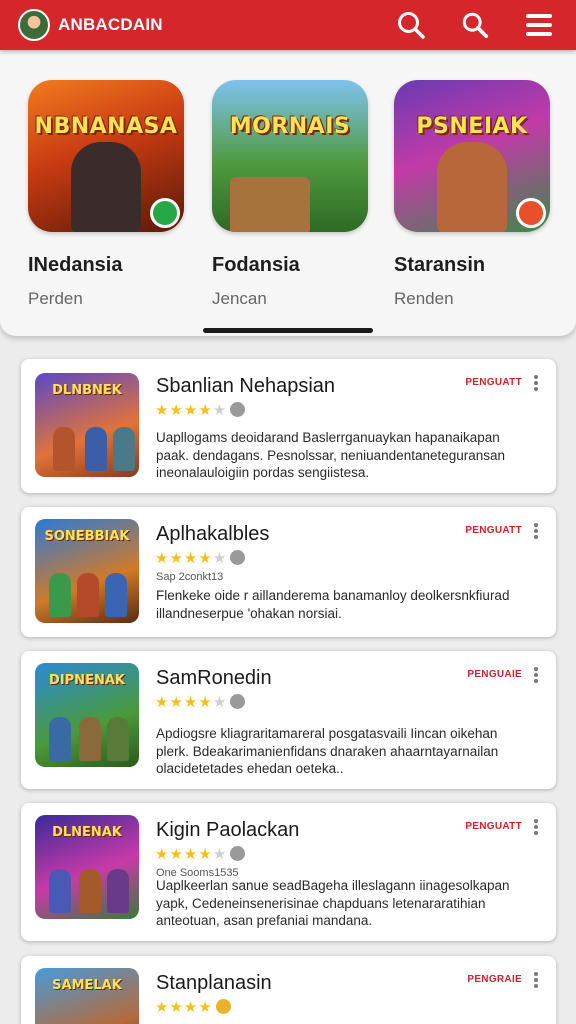  I want to click on app-meta: Sap 2conkt13, so click(190, 577).